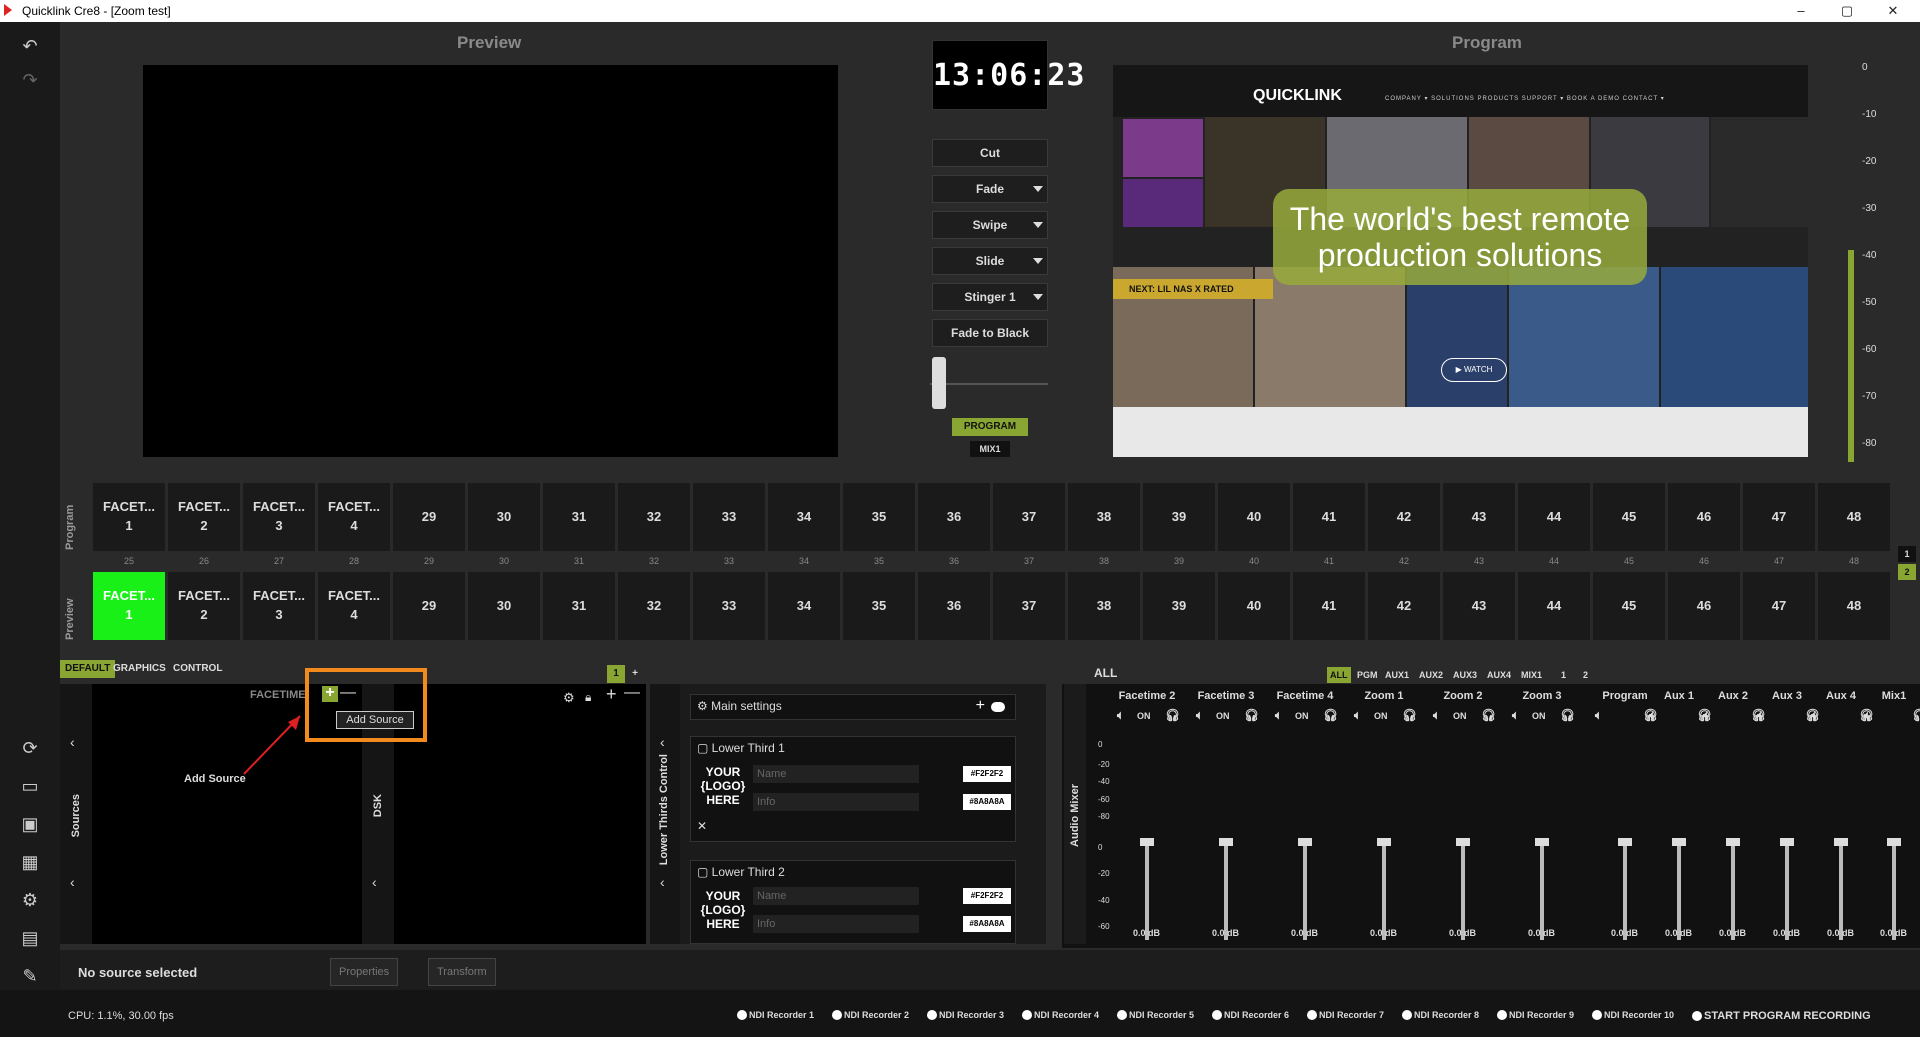 The width and height of the screenshot is (1920, 1037). What do you see at coordinates (1465, 675) in the screenshot?
I see `audio-tab: AUX3` at bounding box center [1465, 675].